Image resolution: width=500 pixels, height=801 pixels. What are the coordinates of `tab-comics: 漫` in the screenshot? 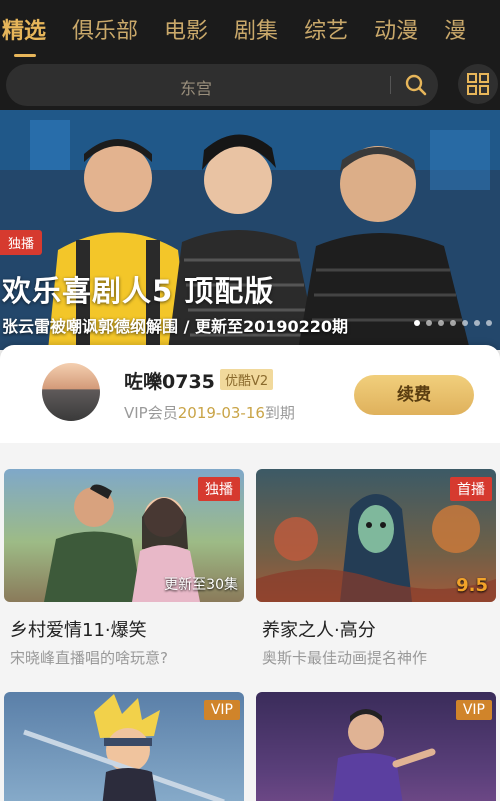 It's located at (455, 29).